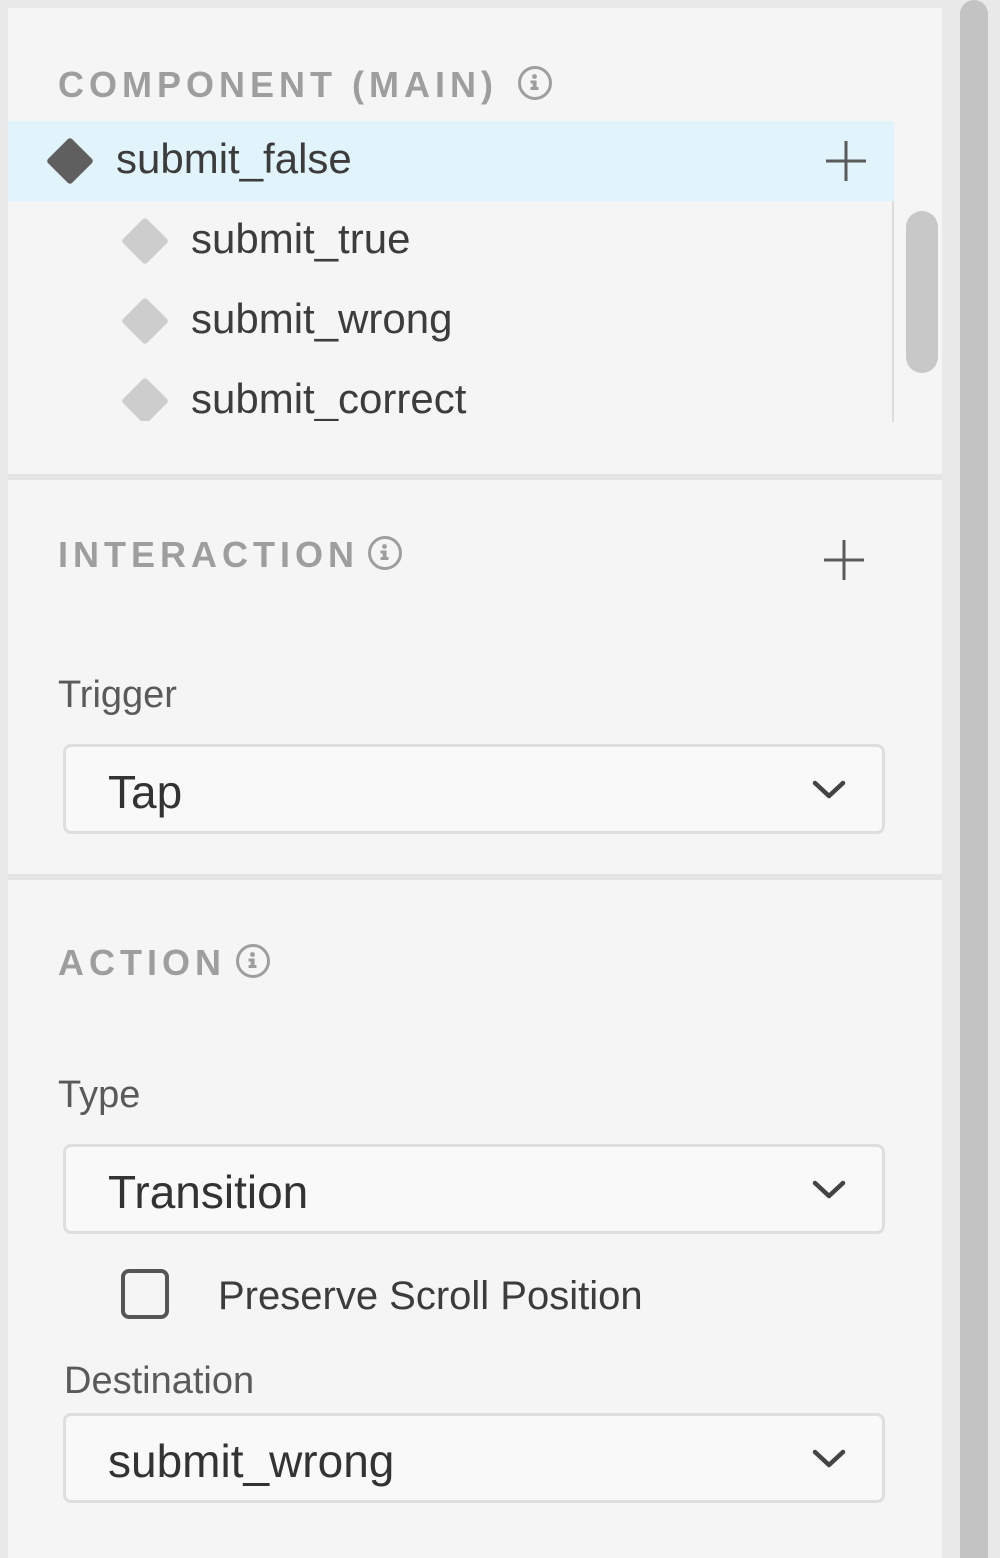 This screenshot has height=1558, width=1000. What do you see at coordinates (844, 560) in the screenshot?
I see `add-interaction-icon` at bounding box center [844, 560].